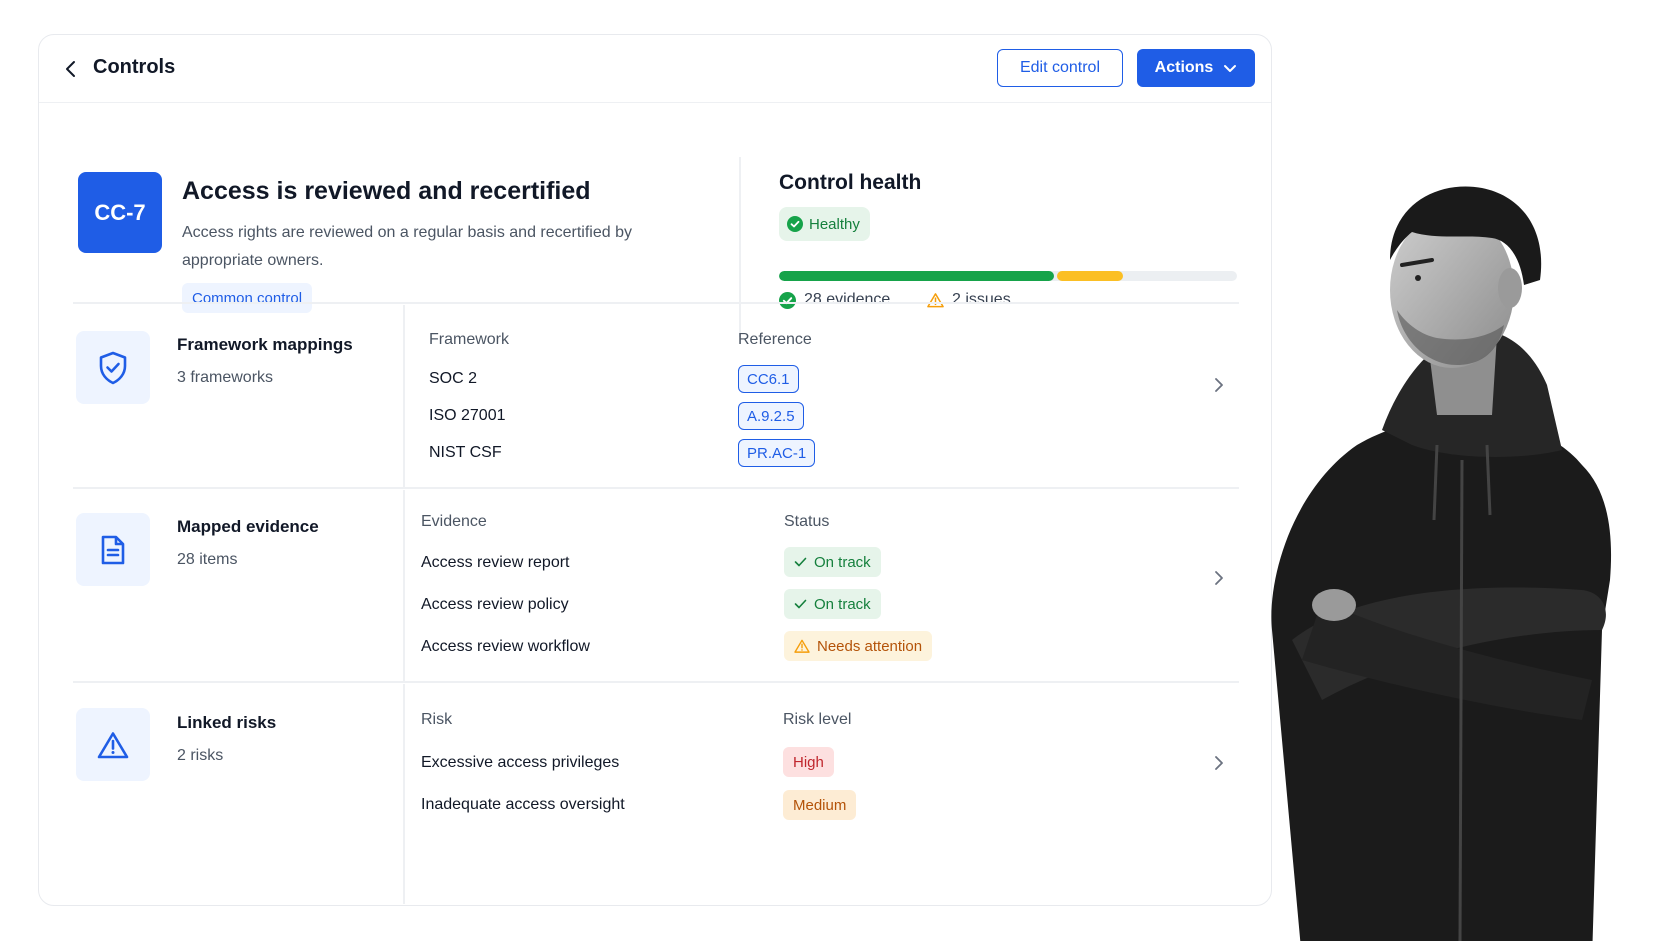  Describe the element at coordinates (1184, 67) in the screenshot. I see `actions-label: Actions` at that location.